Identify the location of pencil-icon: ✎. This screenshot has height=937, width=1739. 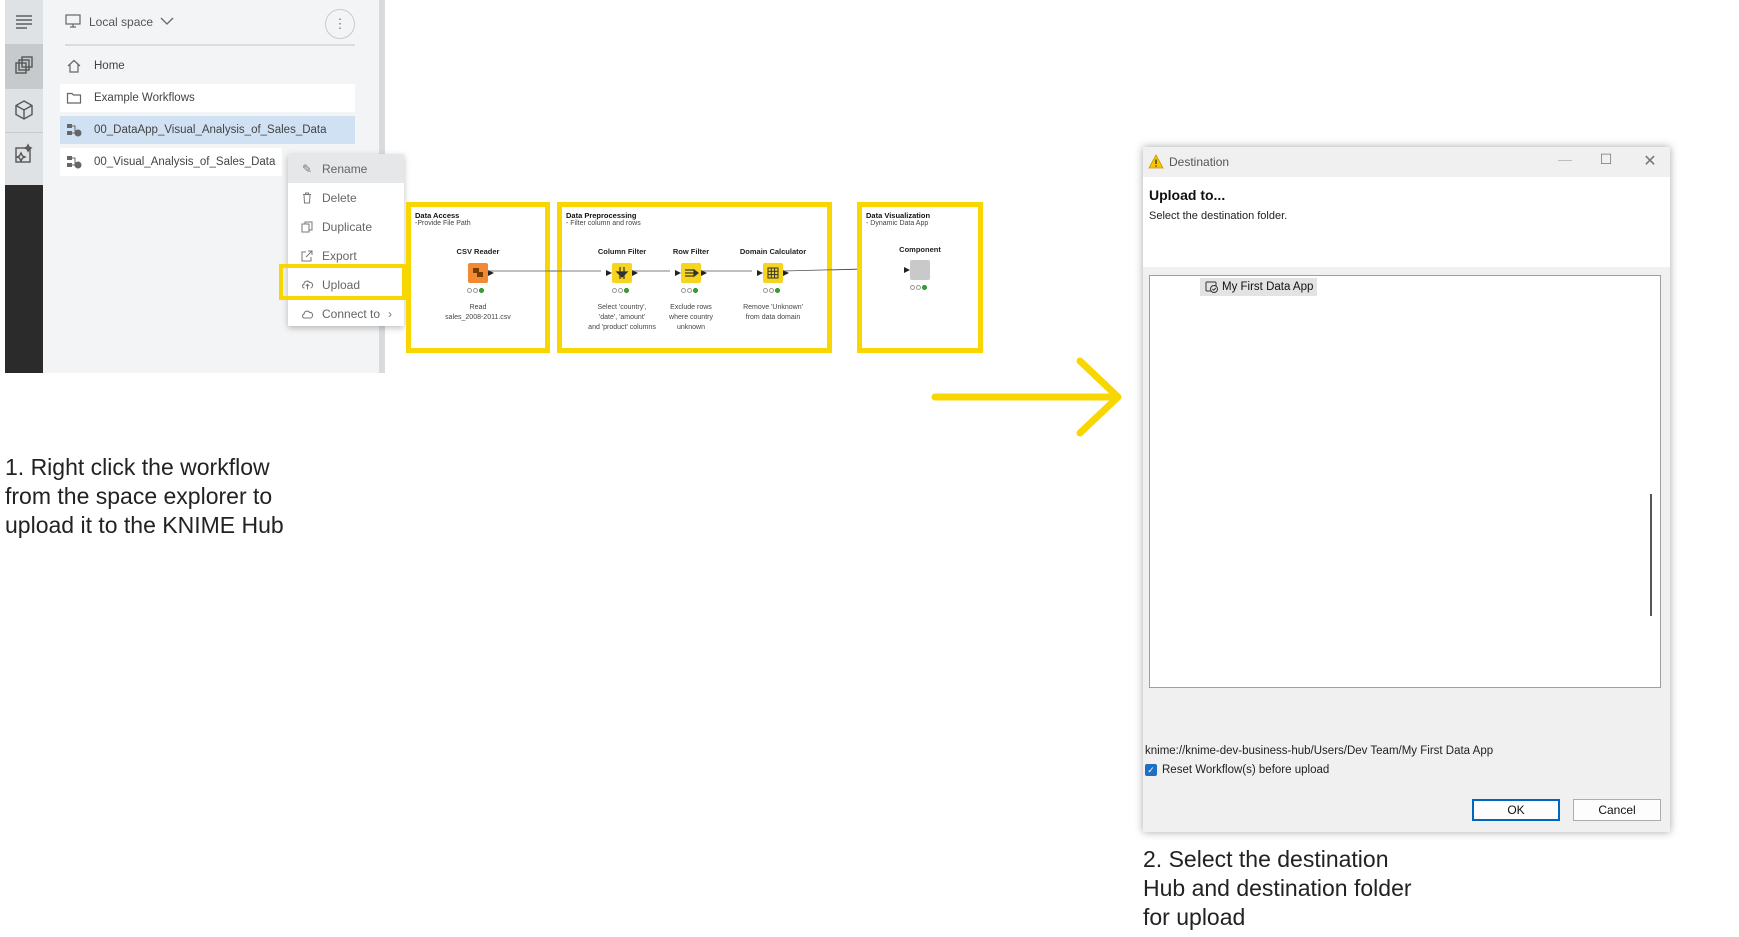
(307, 168).